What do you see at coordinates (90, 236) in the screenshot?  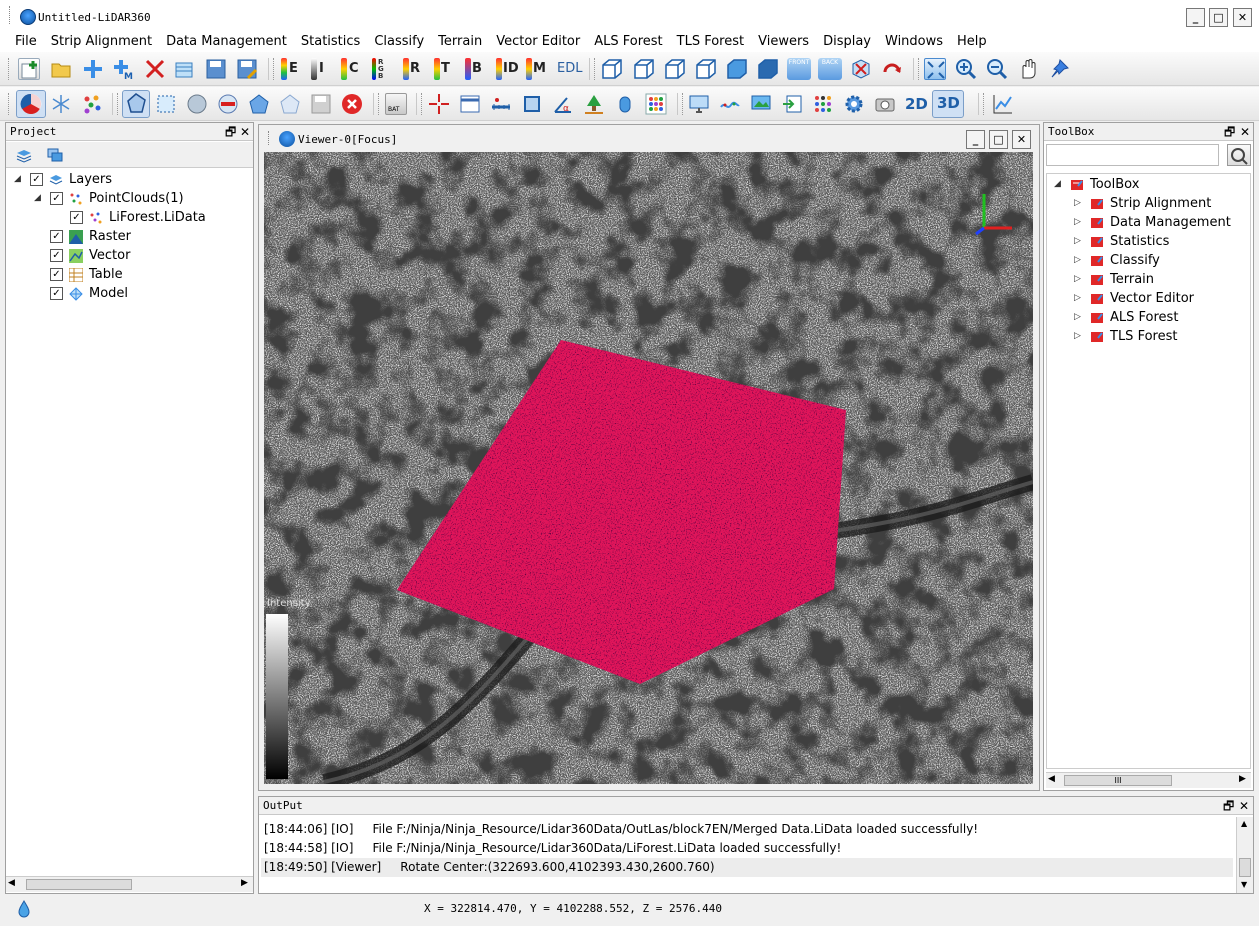 I see `tree-node-raster: ✓ Raster` at bounding box center [90, 236].